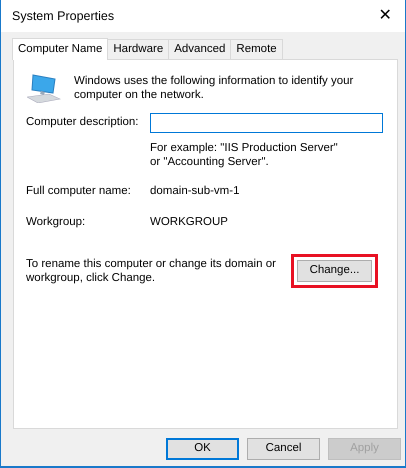  What do you see at coordinates (283, 449) in the screenshot?
I see `dialog-button: Cancel` at bounding box center [283, 449].